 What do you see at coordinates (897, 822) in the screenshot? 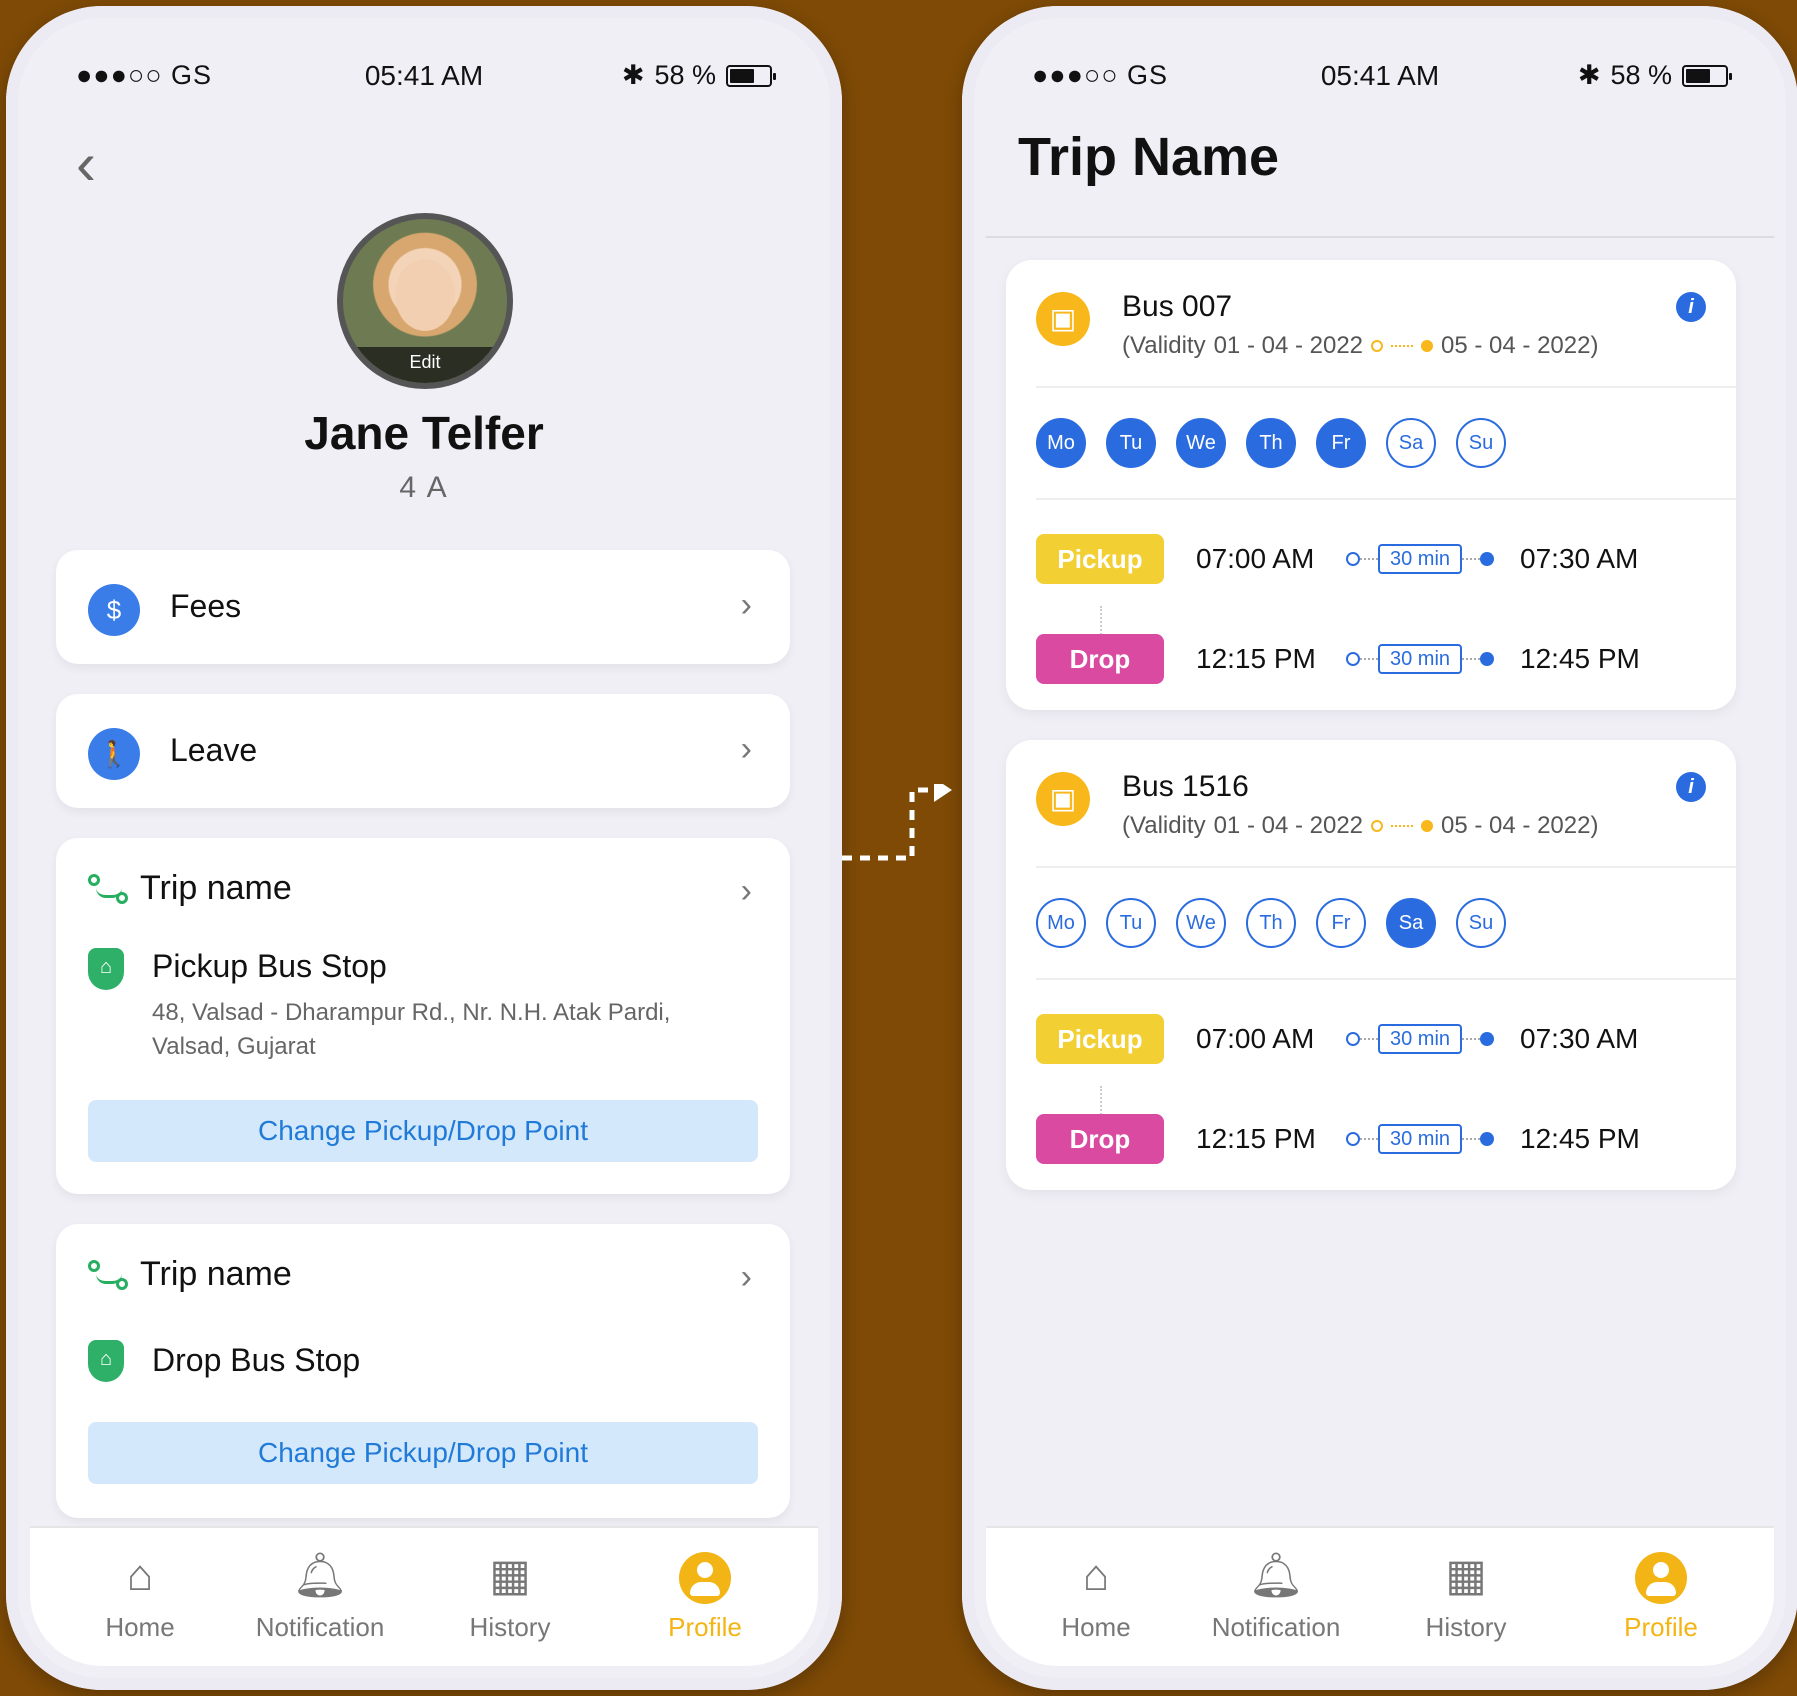
I see `flow-arrow-icon` at bounding box center [897, 822].